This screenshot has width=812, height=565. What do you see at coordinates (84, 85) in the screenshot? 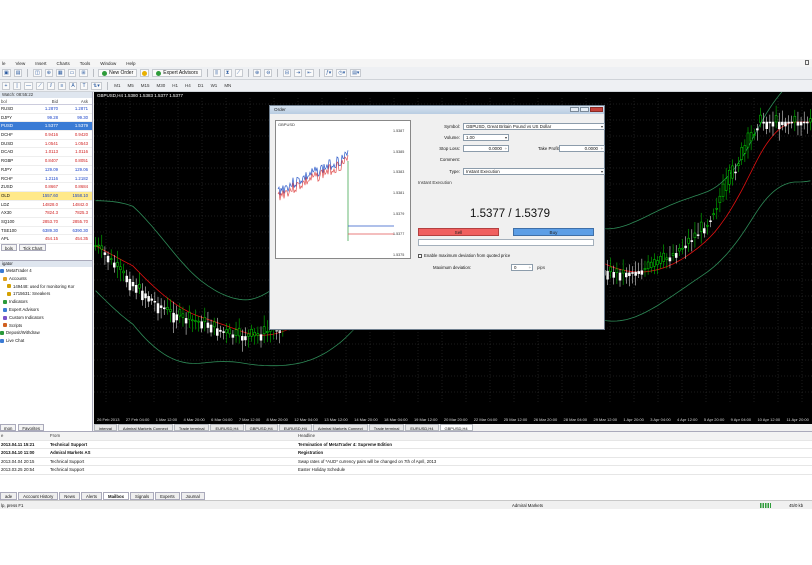
I see `label-icon: T` at bounding box center [84, 85].